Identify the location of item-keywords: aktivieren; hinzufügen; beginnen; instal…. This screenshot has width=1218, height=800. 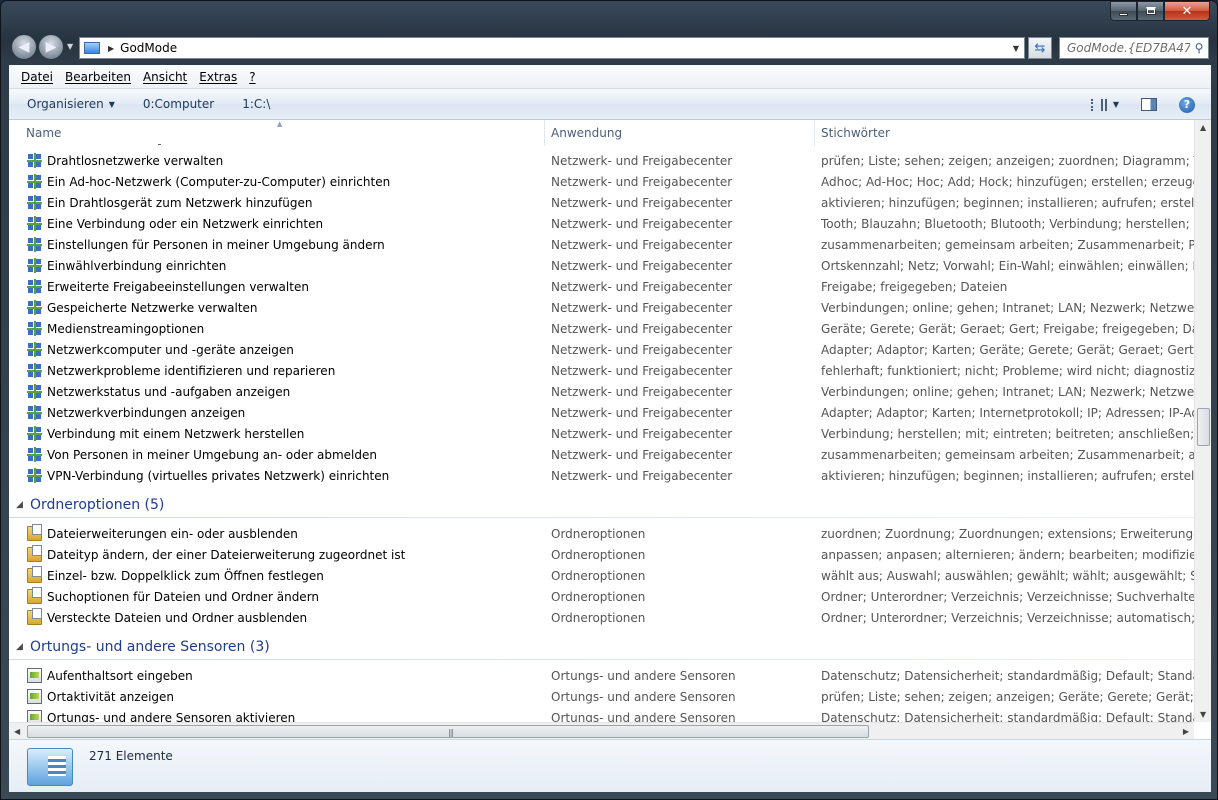
(1007, 475).